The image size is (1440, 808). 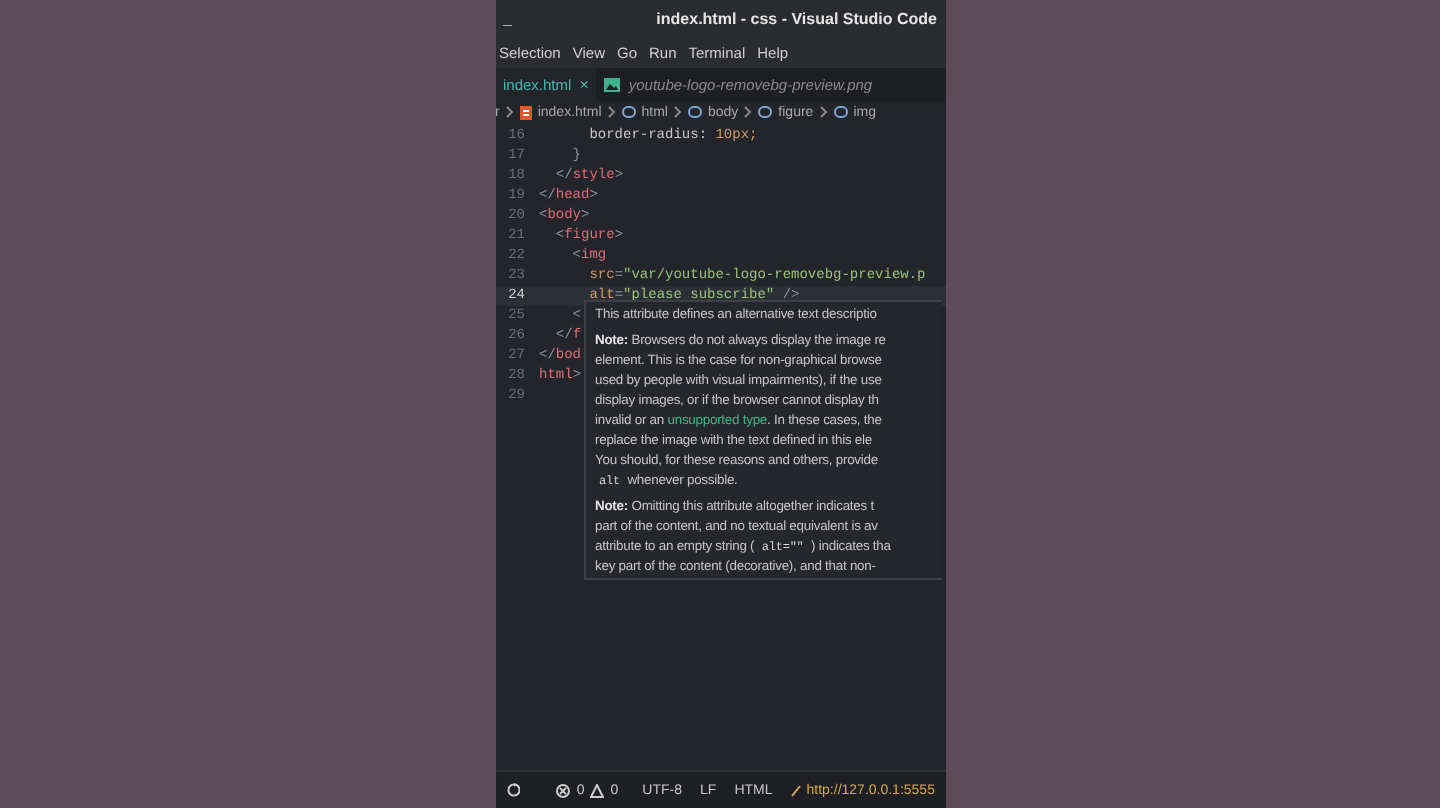 What do you see at coordinates (612, 85) in the screenshot?
I see `image-file-icon` at bounding box center [612, 85].